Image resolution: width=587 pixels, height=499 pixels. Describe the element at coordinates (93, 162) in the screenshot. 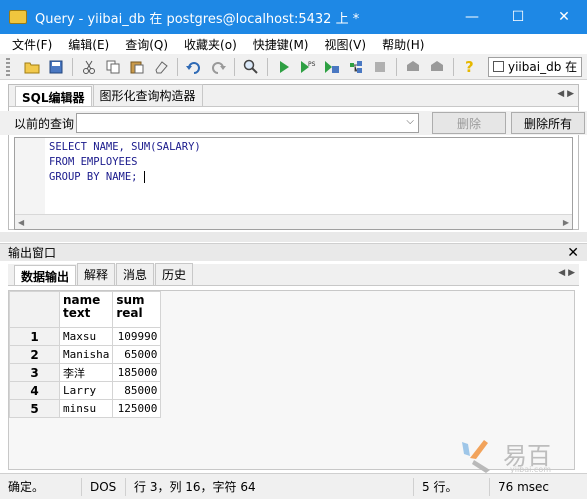

I see `sql-line: FROM EMPLOYEES` at that location.